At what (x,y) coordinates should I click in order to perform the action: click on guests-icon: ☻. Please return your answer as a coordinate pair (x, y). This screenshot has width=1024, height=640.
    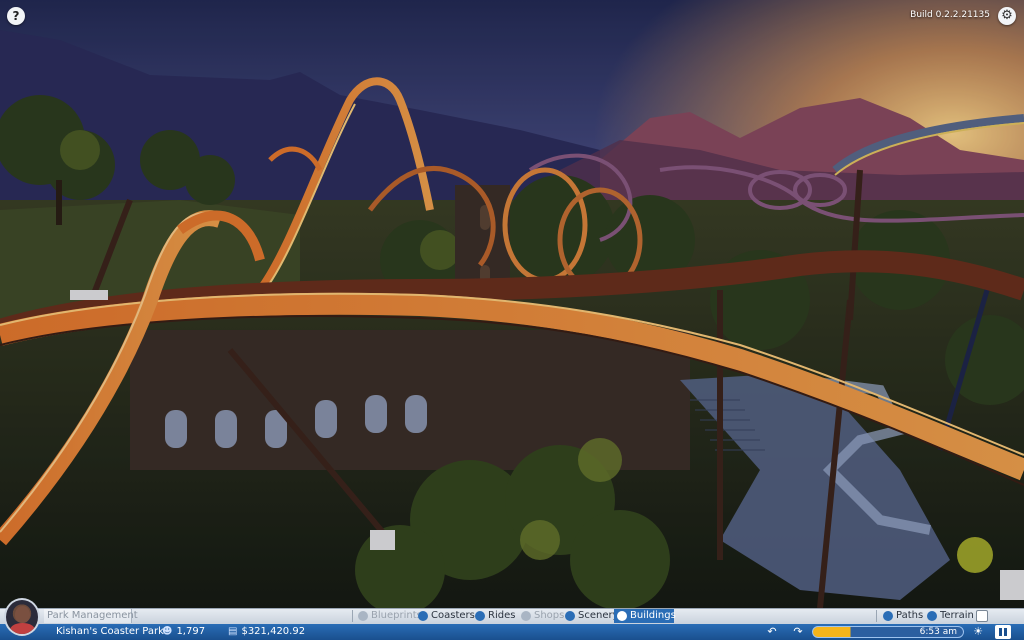
    Looking at the image, I should click on (167, 631).